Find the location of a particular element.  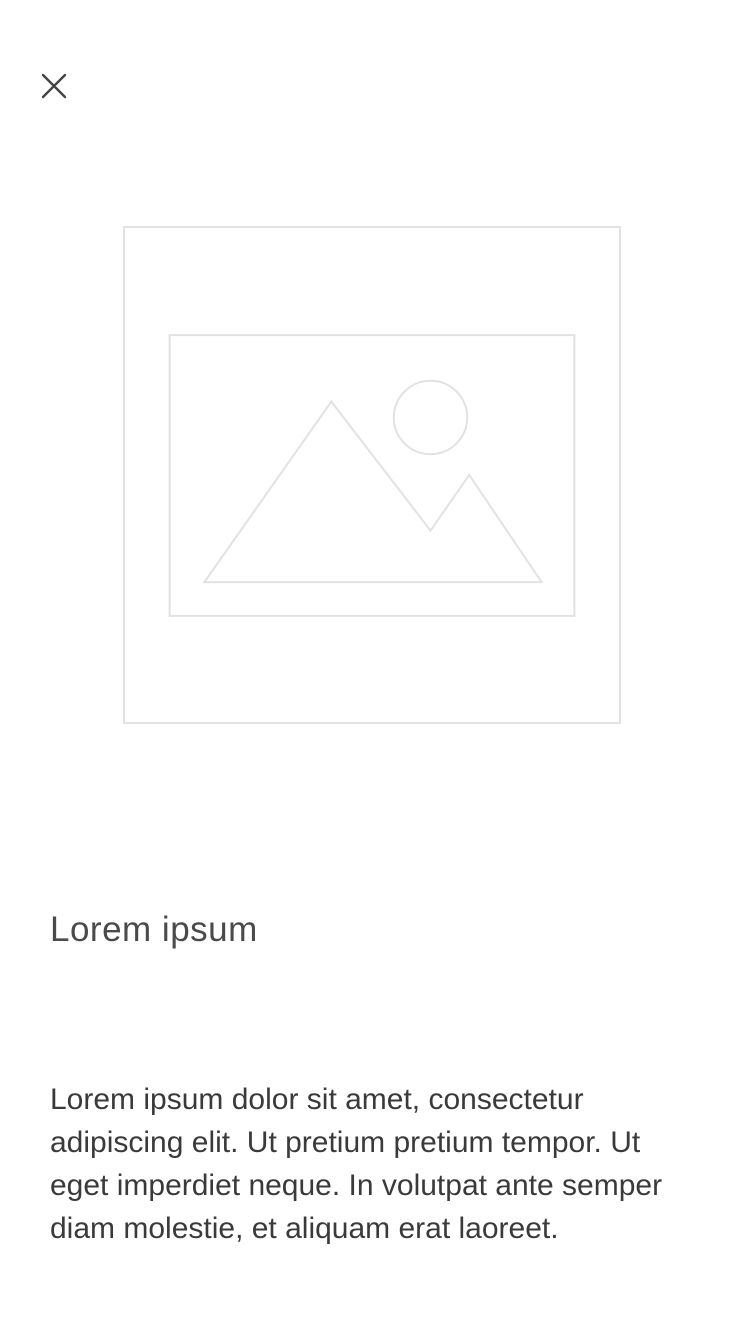

page-title: Lorem ipsum is located at coordinates (154, 929).